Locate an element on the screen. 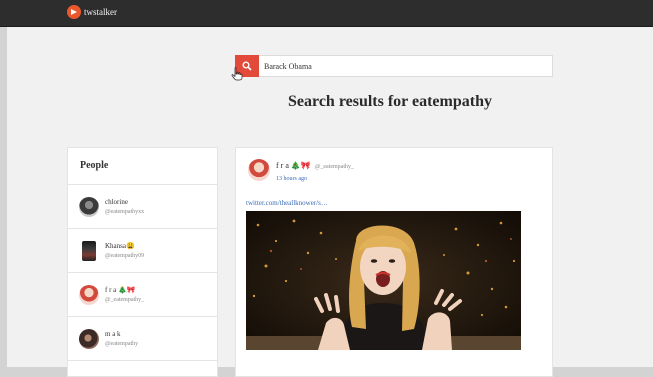 The image size is (653, 377). app-logo: twstalker is located at coordinates (92, 12).